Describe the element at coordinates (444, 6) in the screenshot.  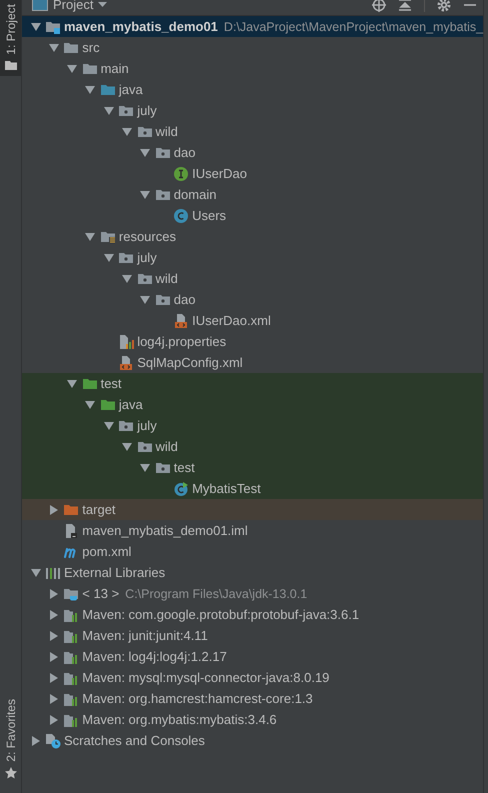
I see `settings-icon` at that location.